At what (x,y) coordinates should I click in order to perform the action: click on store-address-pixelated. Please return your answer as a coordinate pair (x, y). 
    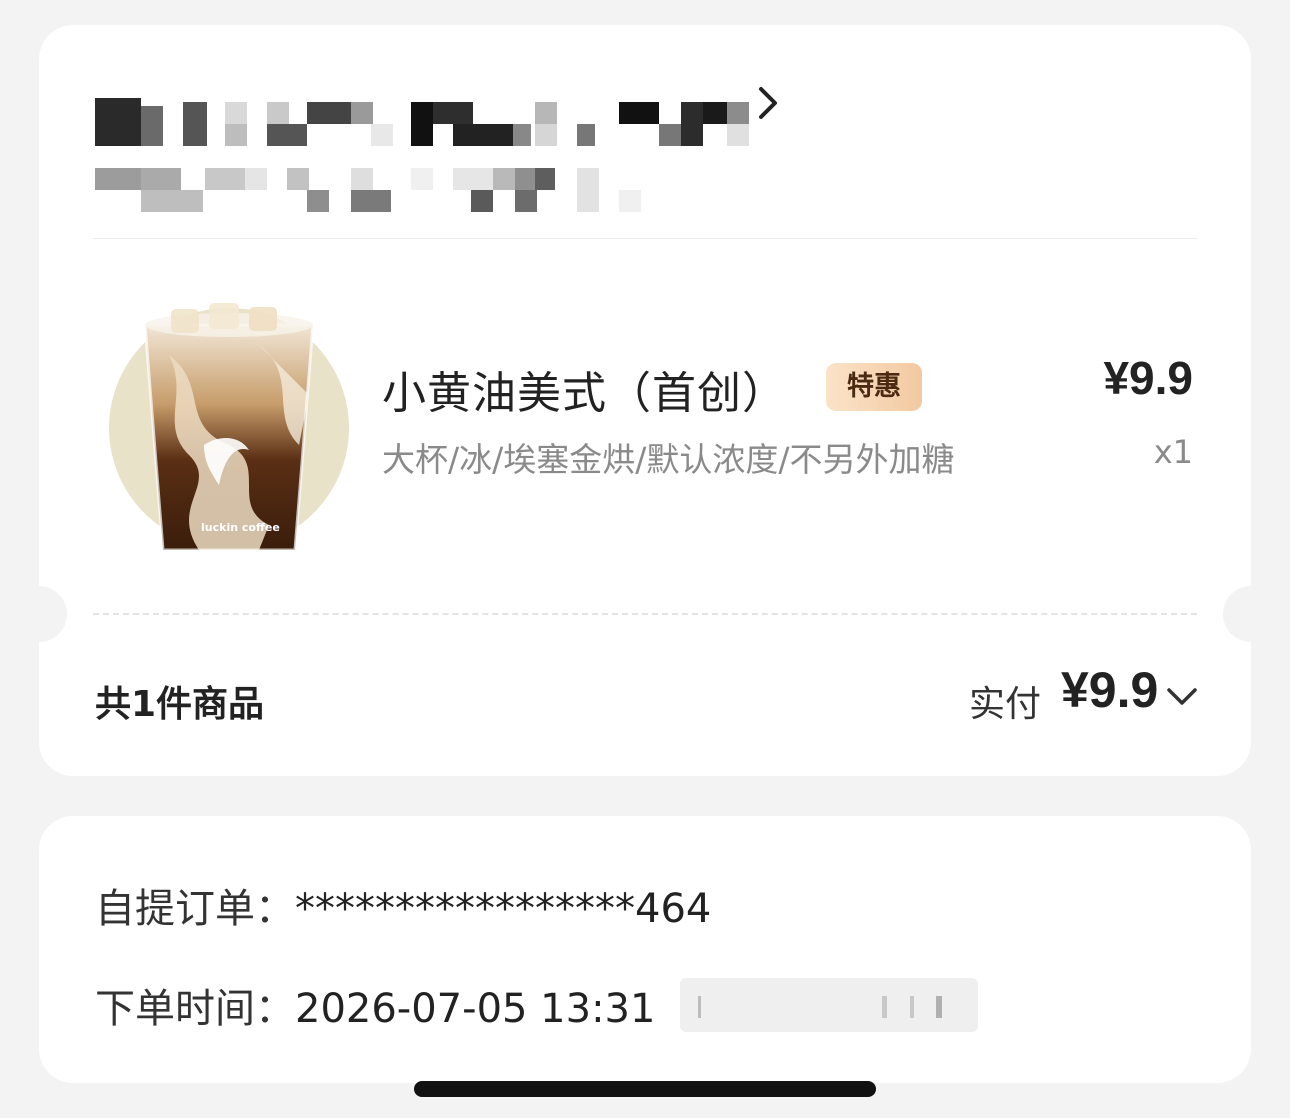
    Looking at the image, I should click on (445, 155).